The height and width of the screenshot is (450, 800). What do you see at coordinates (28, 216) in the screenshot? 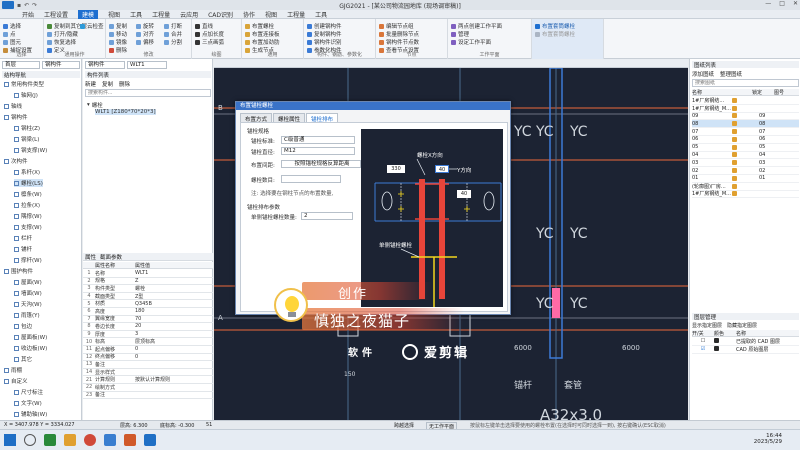
I see `tree-item: 隅撑(W)` at bounding box center [28, 216].